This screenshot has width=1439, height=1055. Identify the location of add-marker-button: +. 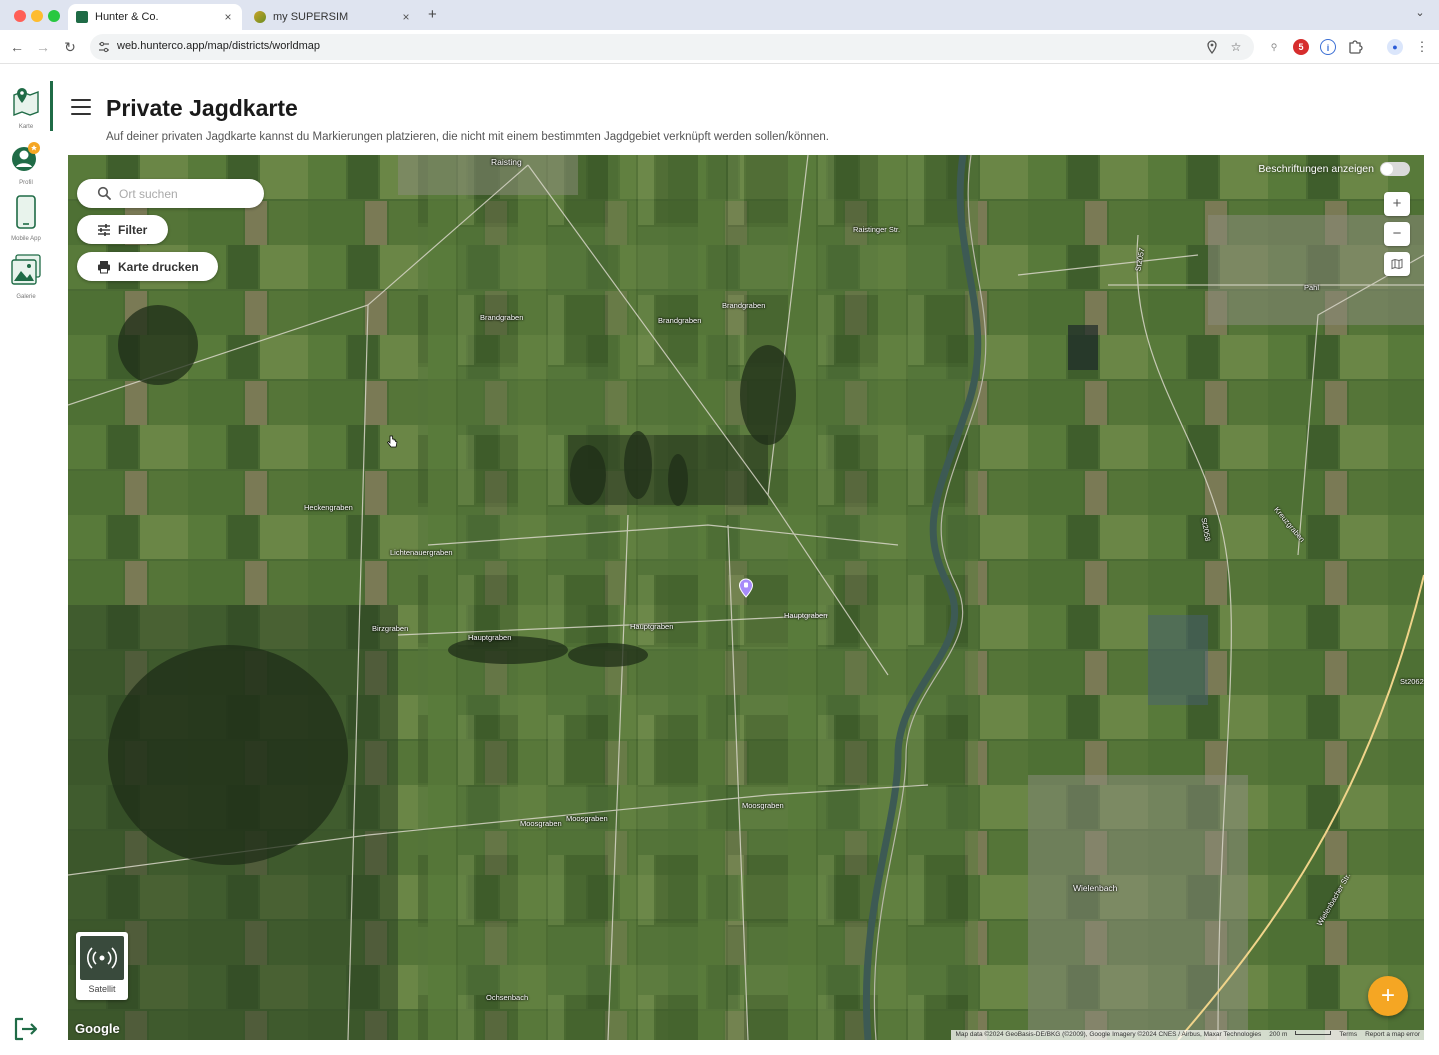
(1388, 996).